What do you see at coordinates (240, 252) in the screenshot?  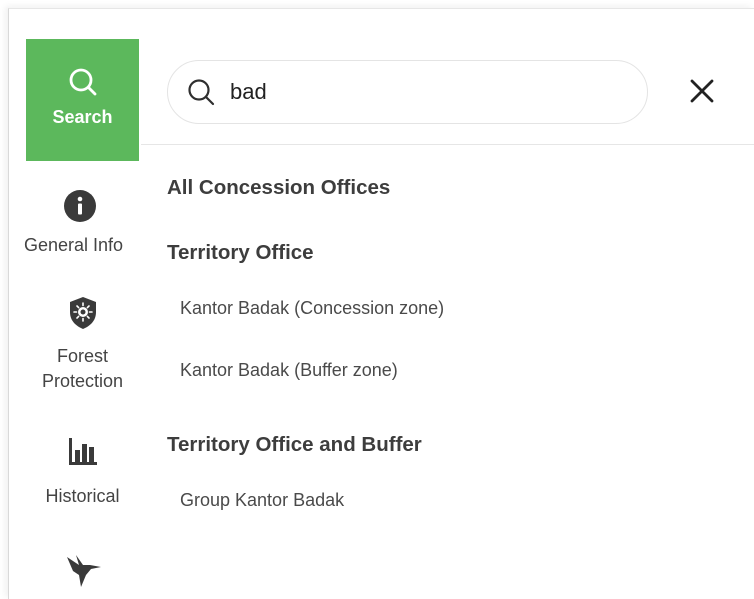 I see `section-heading-territory-office: Territory Office` at bounding box center [240, 252].